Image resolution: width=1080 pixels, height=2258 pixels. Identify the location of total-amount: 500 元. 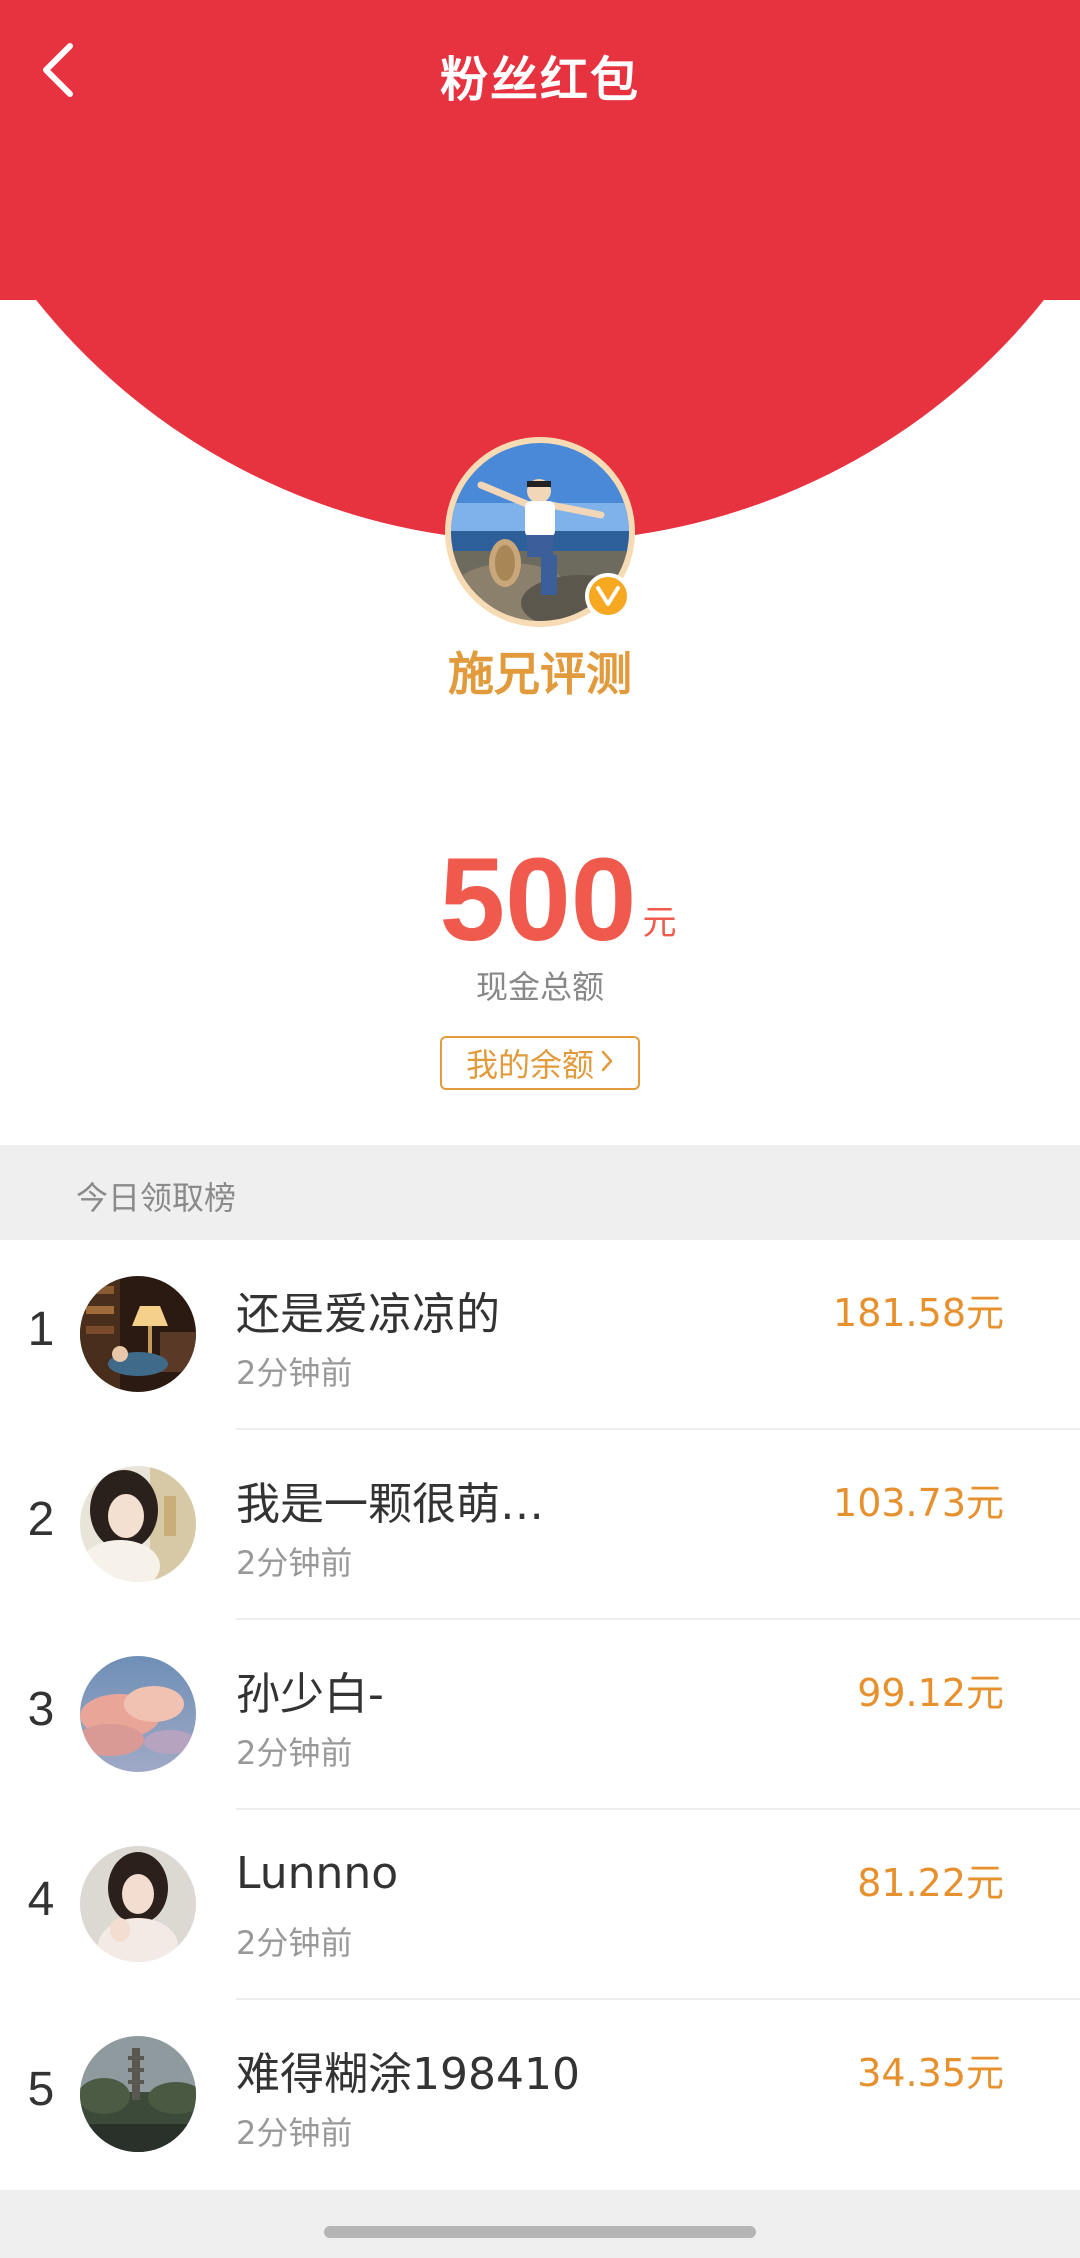
(540, 900).